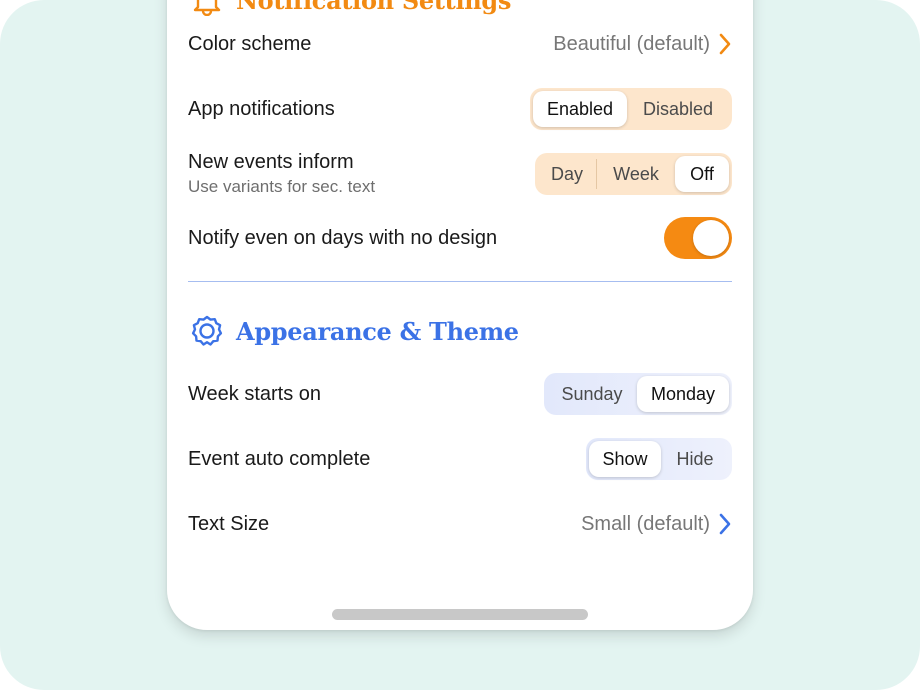 This screenshot has height=690, width=920. I want to click on segment-disabled: Disabled, so click(678, 109).